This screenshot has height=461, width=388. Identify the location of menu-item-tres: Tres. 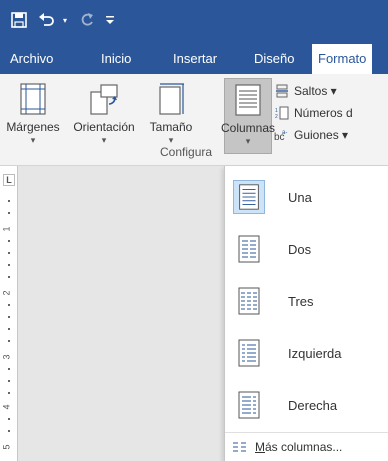
(306, 301).